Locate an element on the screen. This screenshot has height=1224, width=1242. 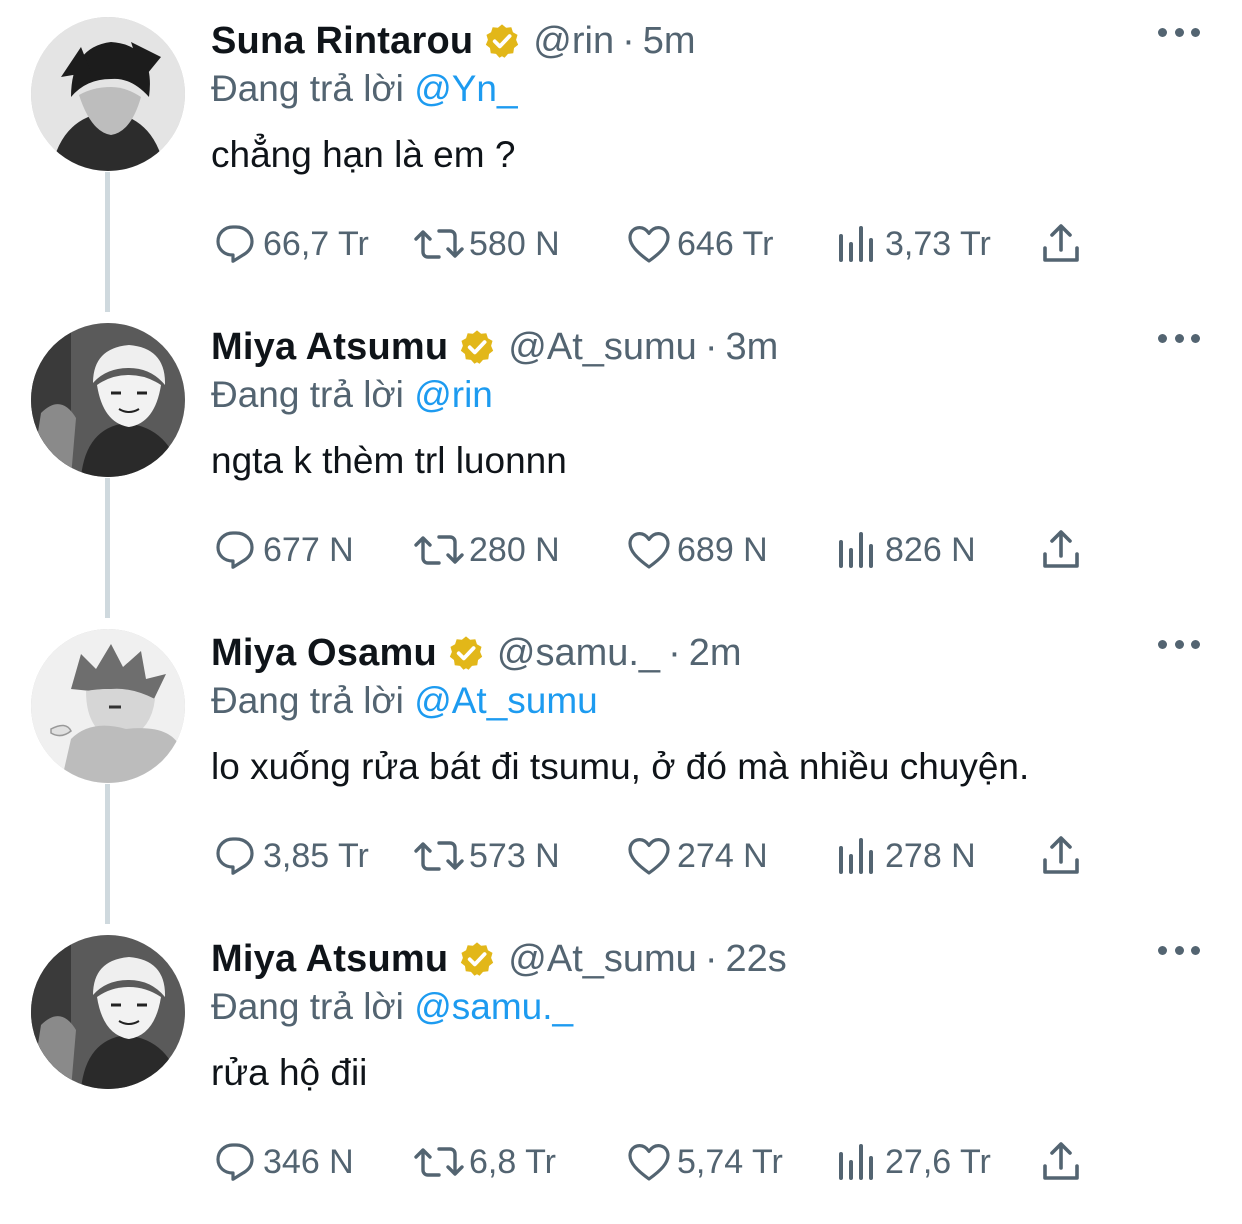
action-bar: 677 N 280 N 689 N 826 N is located at coordinates (651, 550).